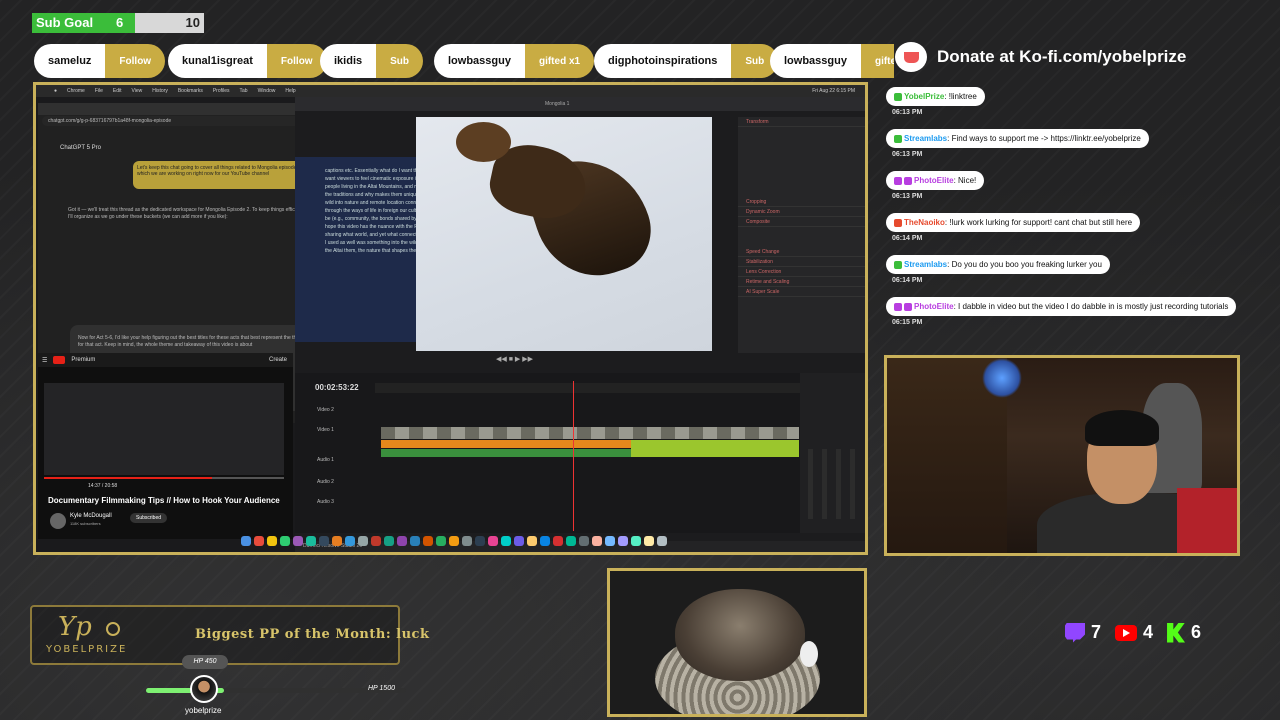  What do you see at coordinates (83, 360) in the screenshot?
I see `youtube-premium-label: Premium` at bounding box center [83, 360].